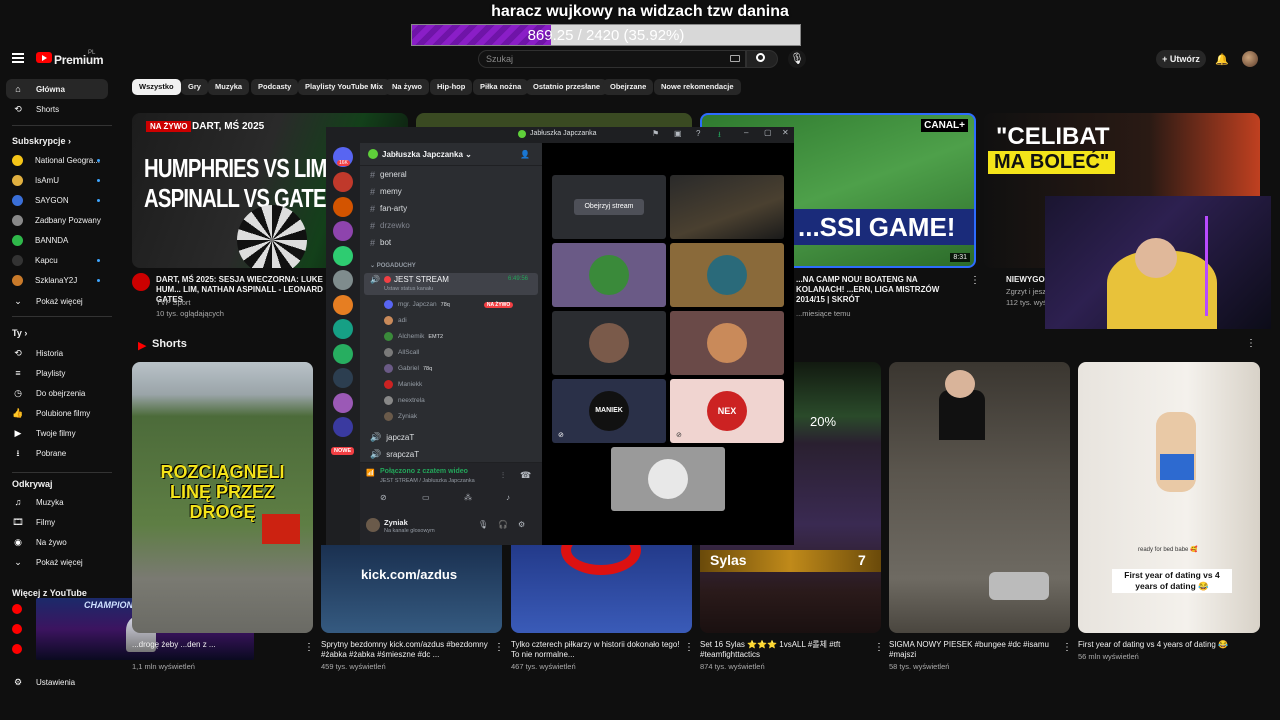  I want to click on microphone-icon: 🎙, so click(797, 59).